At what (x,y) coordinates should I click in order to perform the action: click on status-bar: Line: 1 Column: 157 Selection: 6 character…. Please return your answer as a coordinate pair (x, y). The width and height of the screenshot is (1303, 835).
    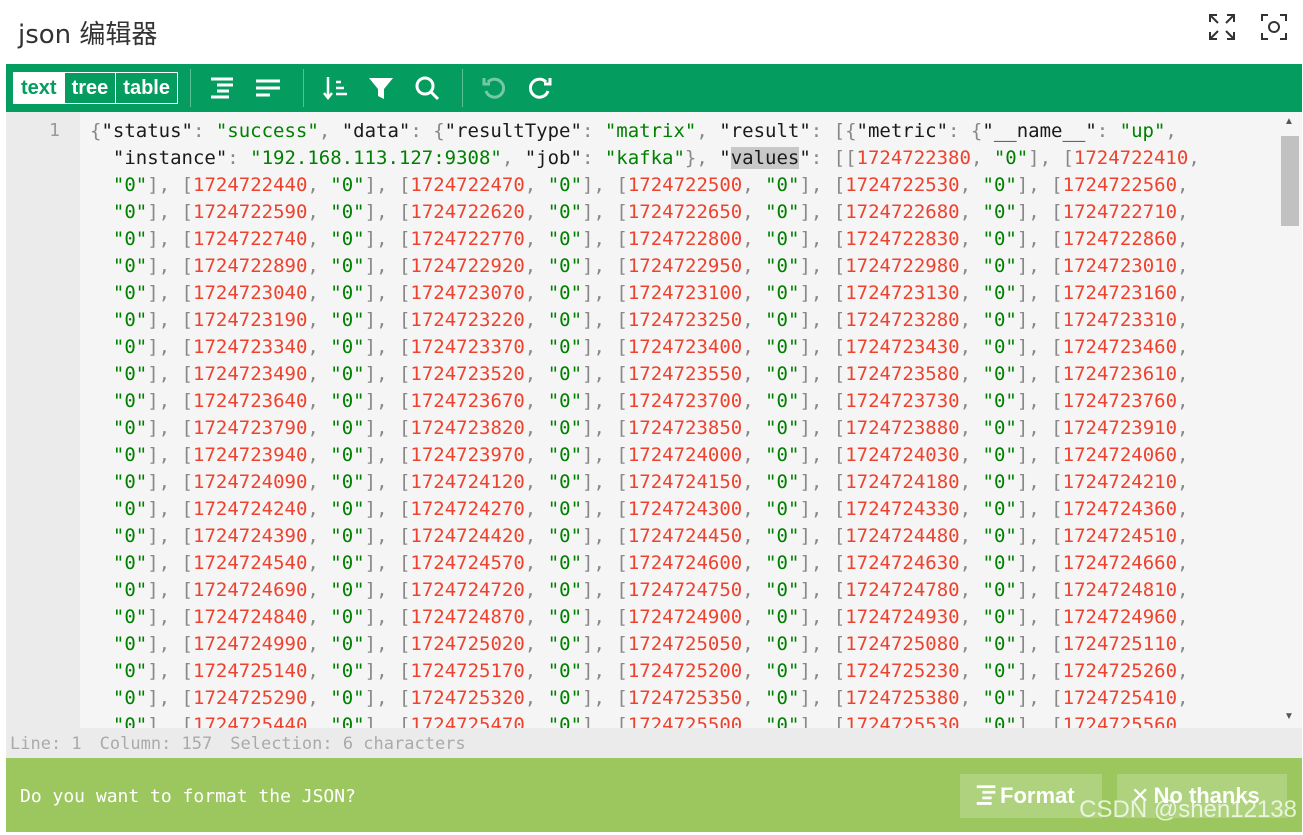
    Looking at the image, I should click on (654, 743).